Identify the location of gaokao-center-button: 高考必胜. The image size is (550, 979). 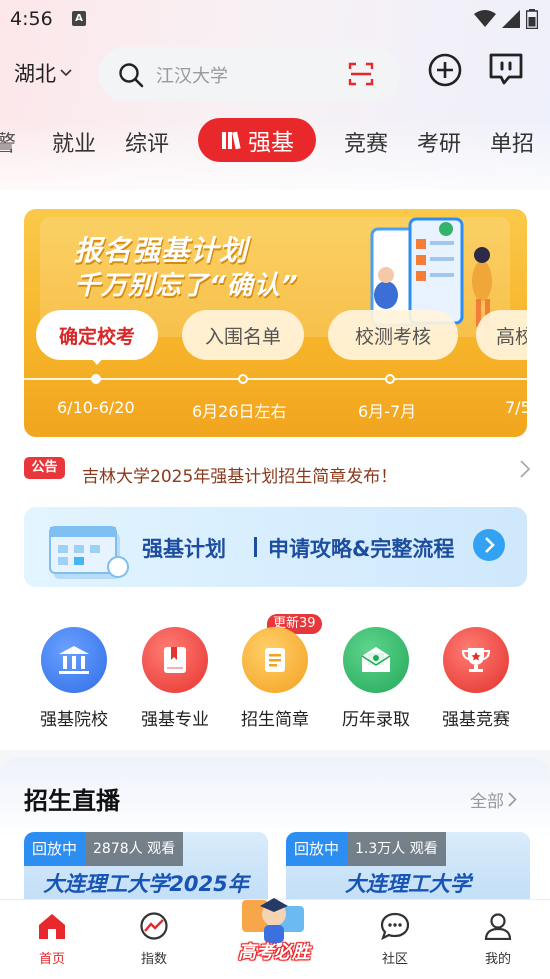
(274, 932).